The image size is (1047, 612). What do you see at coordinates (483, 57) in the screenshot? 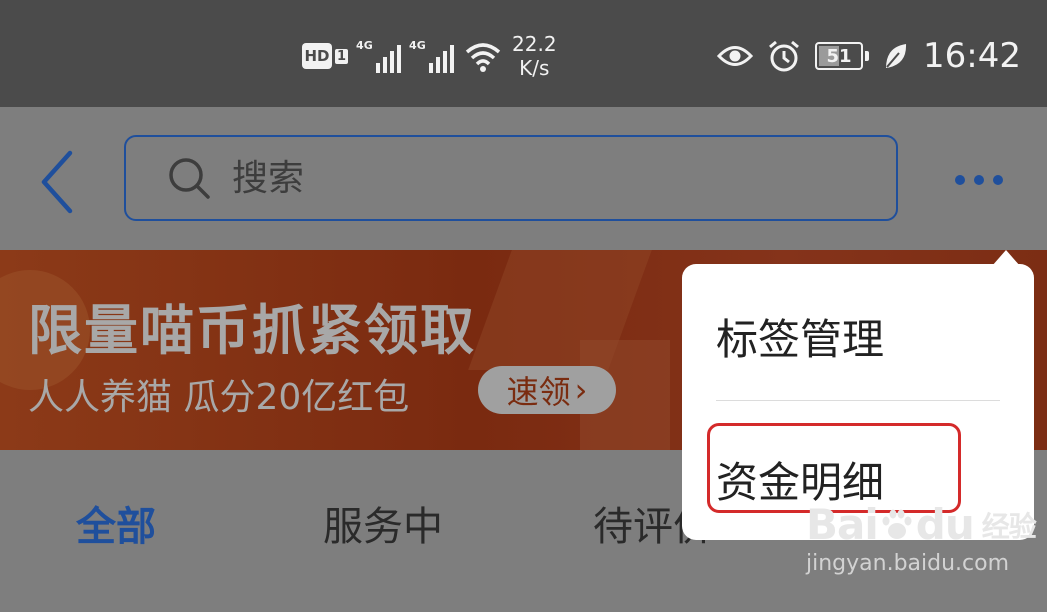
I see `wifi-icon` at bounding box center [483, 57].